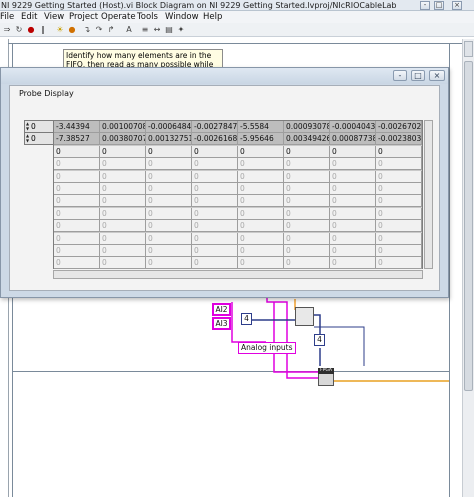 The width and height of the screenshot is (474, 497). What do you see at coordinates (304, 316) in the screenshot?
I see `fifo-read-node` at bounding box center [304, 316].